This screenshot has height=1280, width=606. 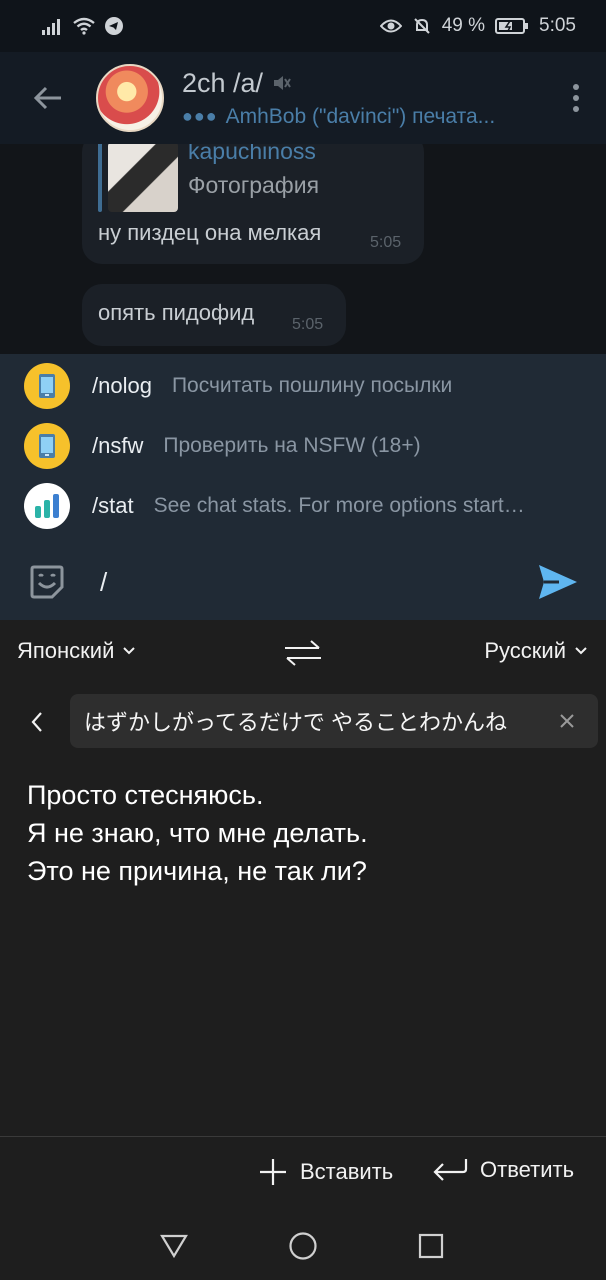 I want to click on status-right: 49 % 5:05, so click(x=477, y=26).